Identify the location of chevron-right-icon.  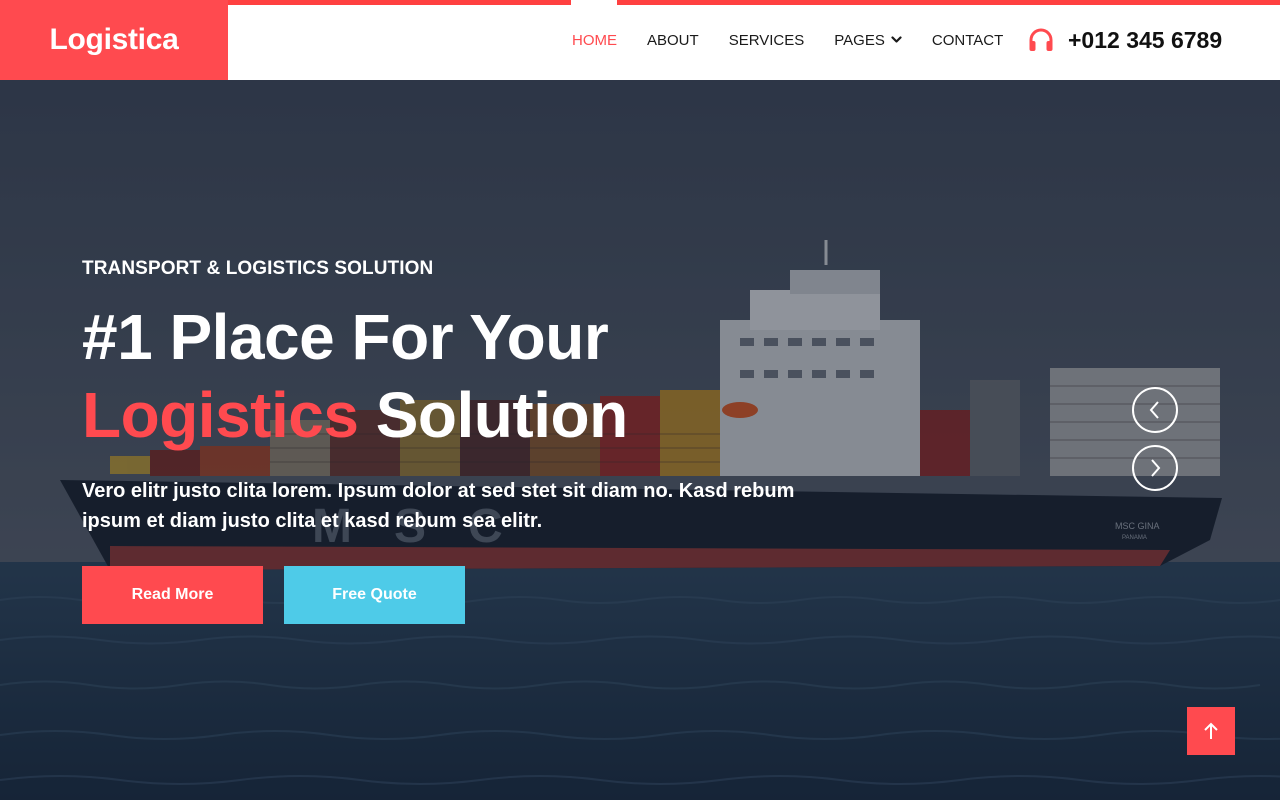
(1156, 468).